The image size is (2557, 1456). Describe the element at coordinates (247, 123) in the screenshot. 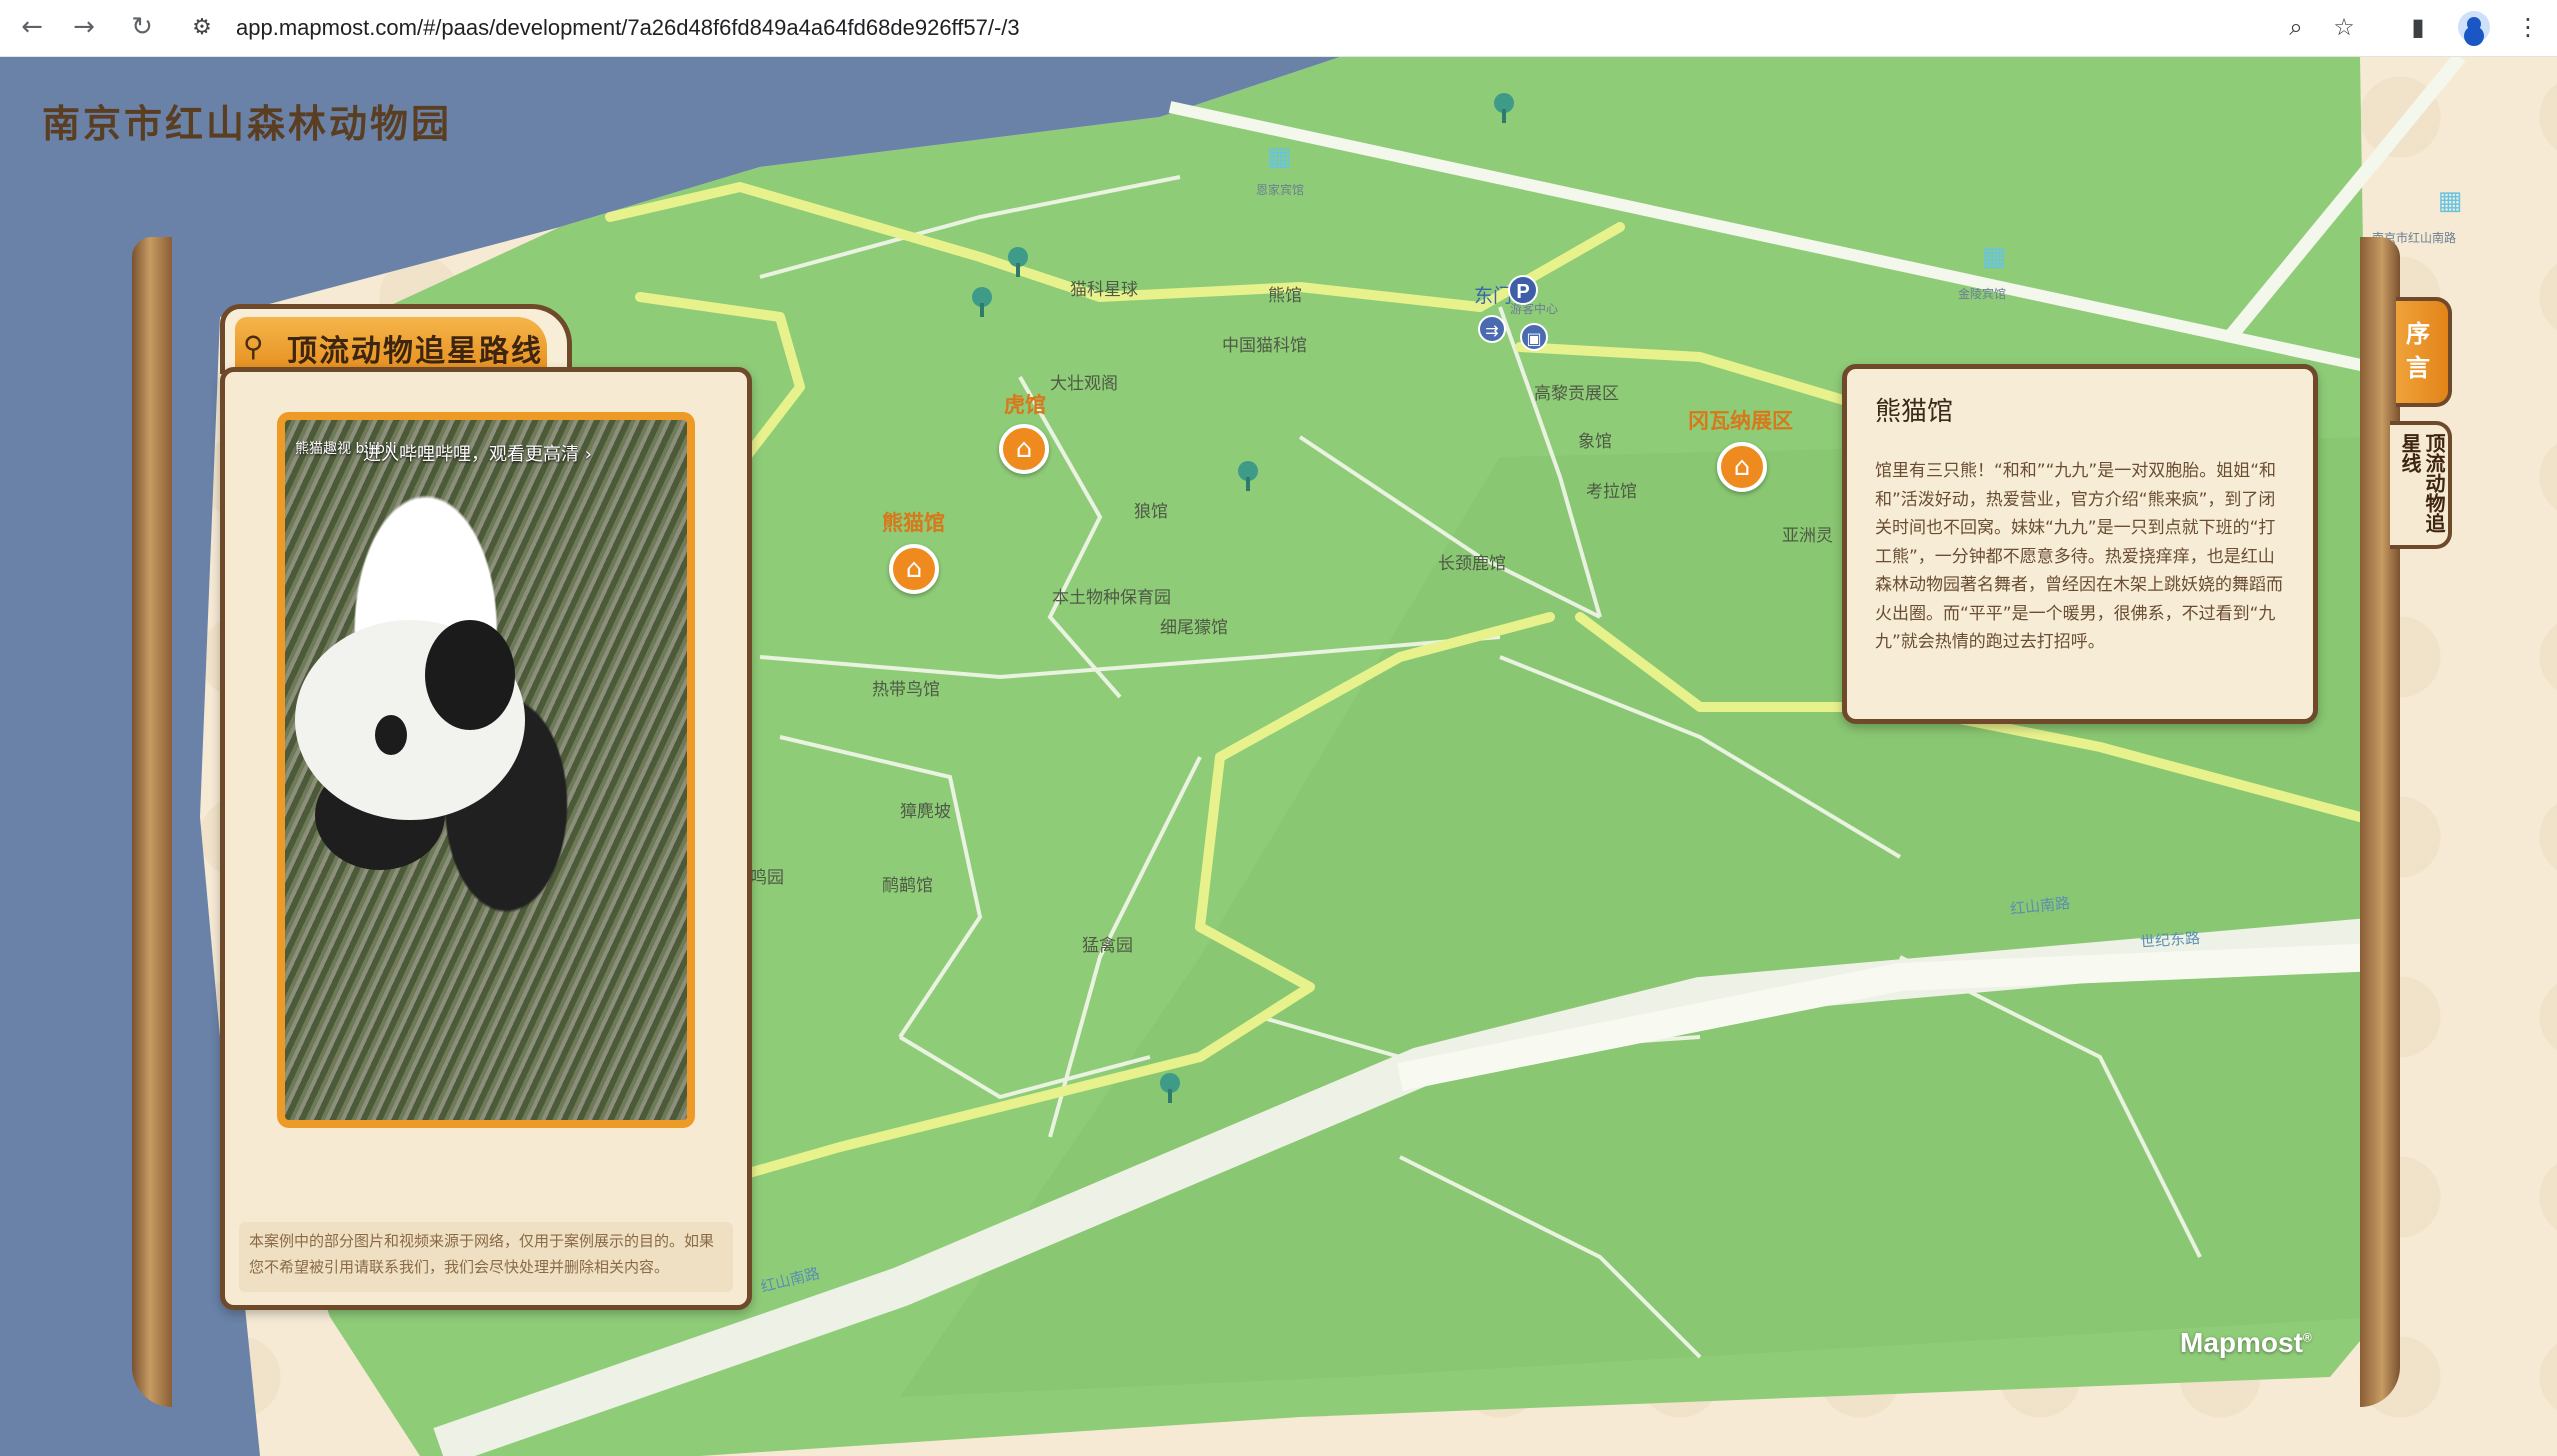

I see `page-title: 南京市红山森林动物园` at that location.